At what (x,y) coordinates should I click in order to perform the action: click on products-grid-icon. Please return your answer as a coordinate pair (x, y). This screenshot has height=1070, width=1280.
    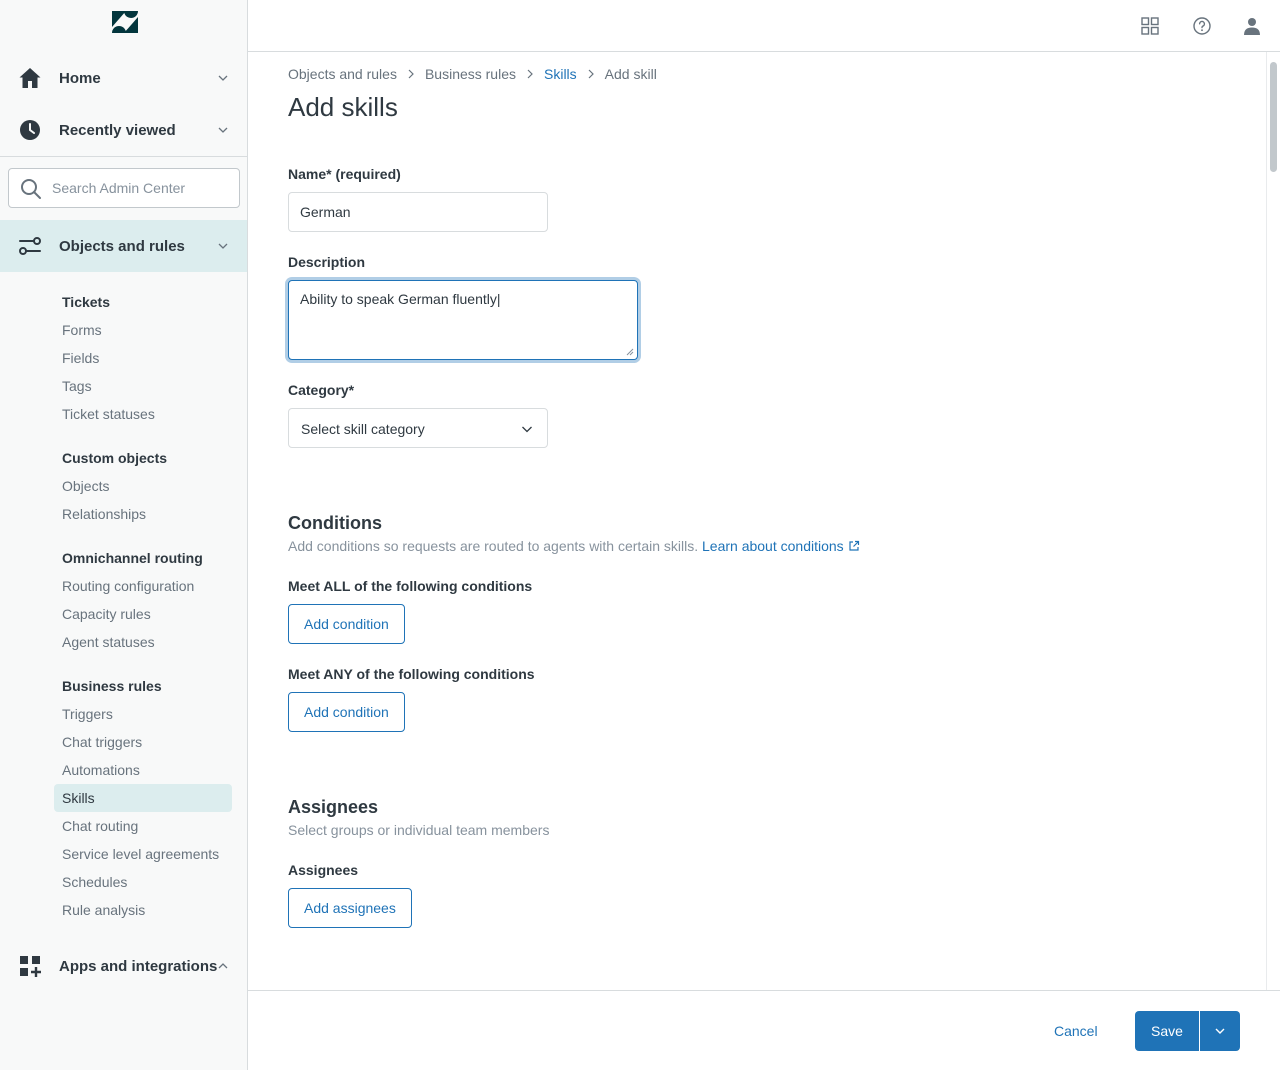
    Looking at the image, I should click on (1150, 26).